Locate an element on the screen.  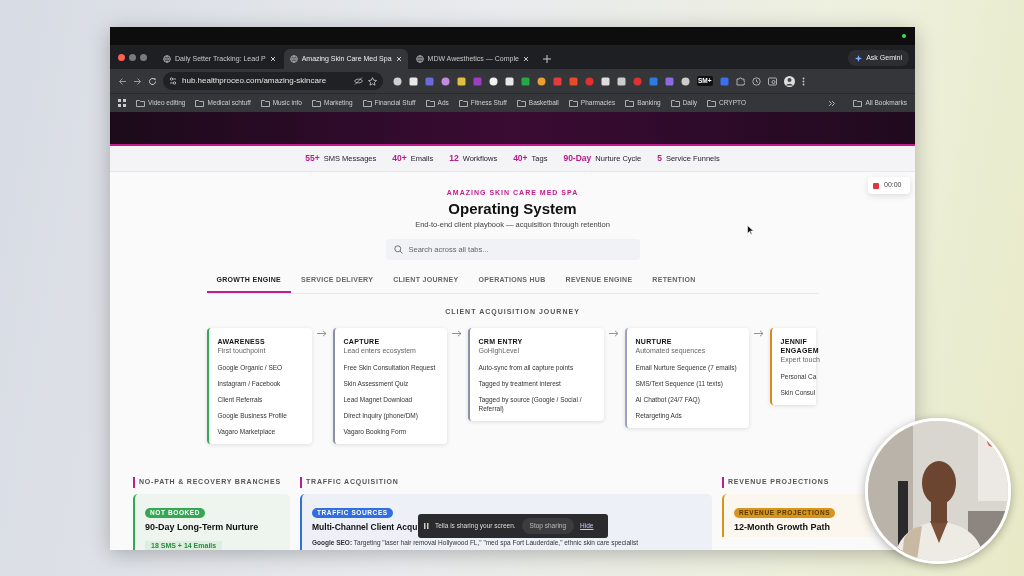
search-icon is located at coordinates (398, 249).